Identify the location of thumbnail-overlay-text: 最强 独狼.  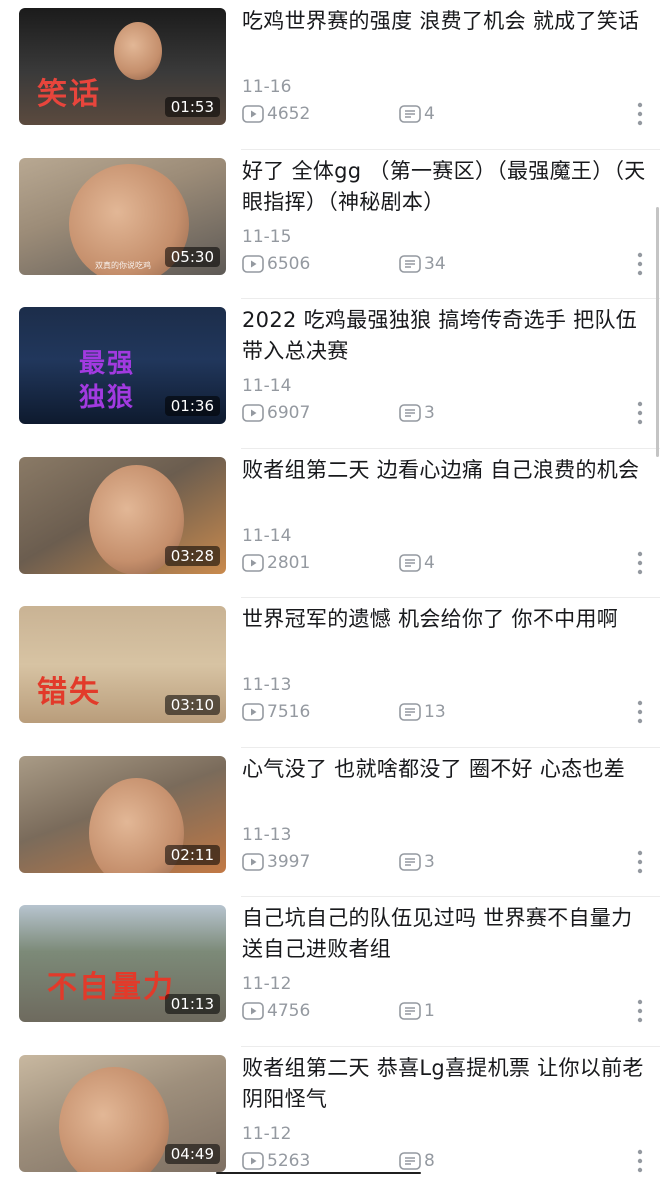
(107, 381).